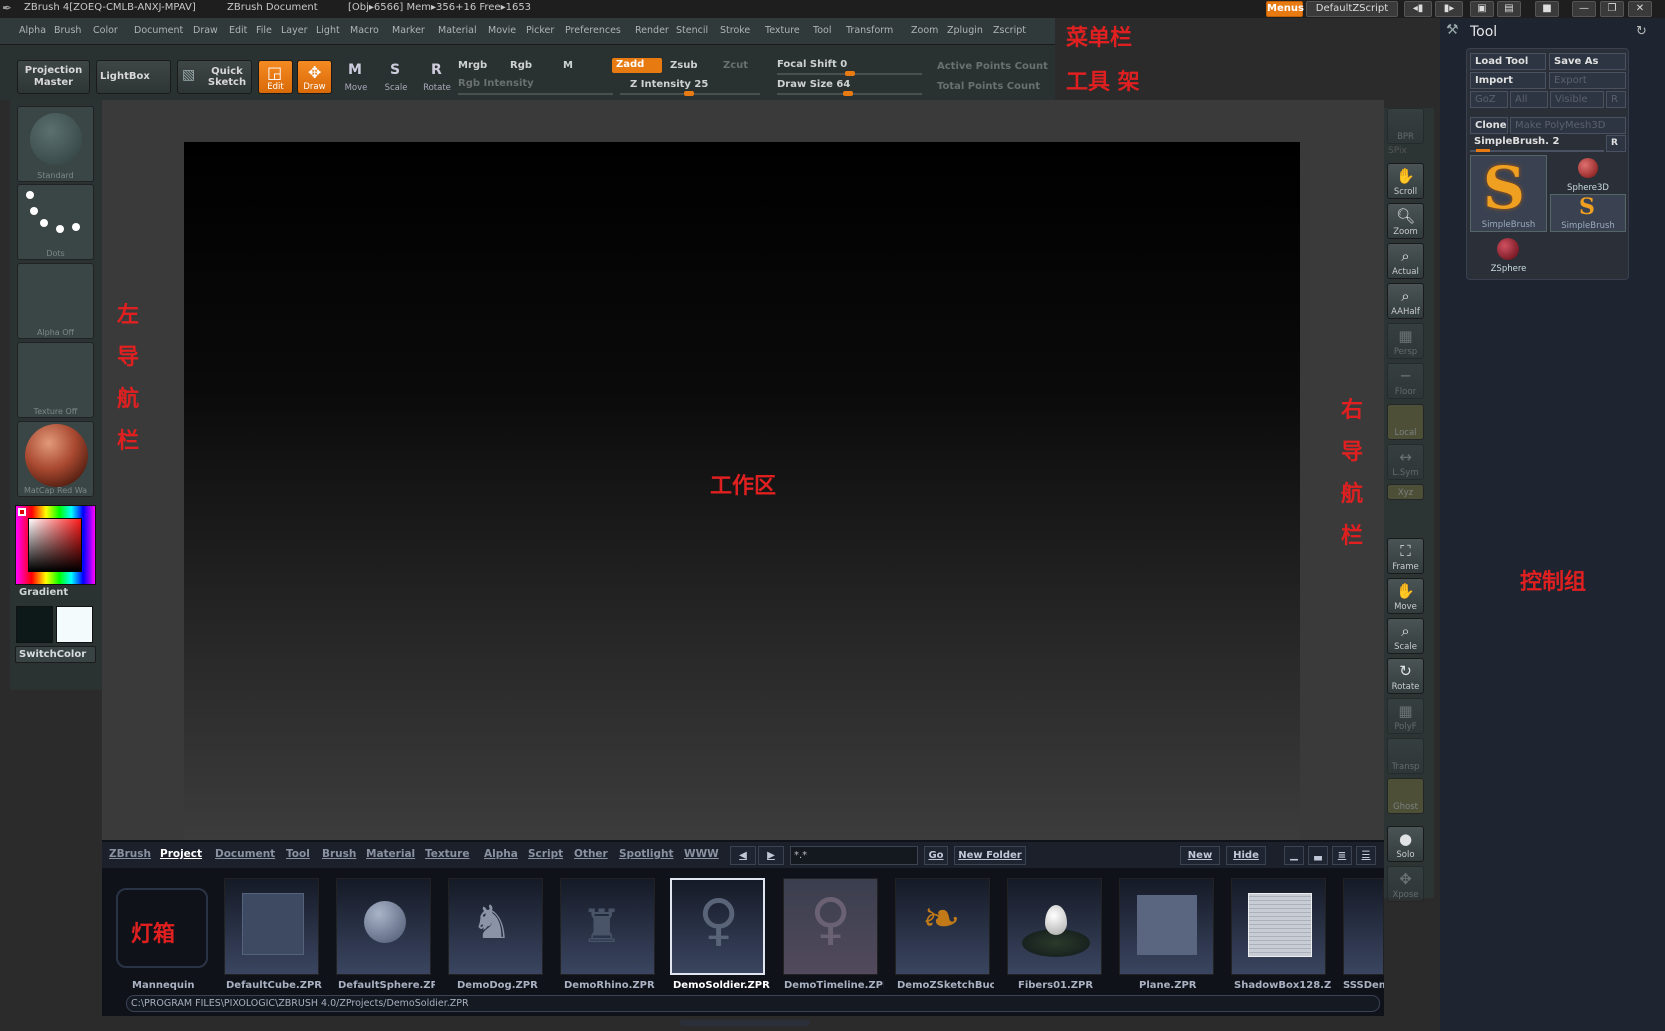 The height and width of the screenshot is (1031, 1665). What do you see at coordinates (43, 592) in the screenshot?
I see `gradient-label: Gradient` at bounding box center [43, 592].